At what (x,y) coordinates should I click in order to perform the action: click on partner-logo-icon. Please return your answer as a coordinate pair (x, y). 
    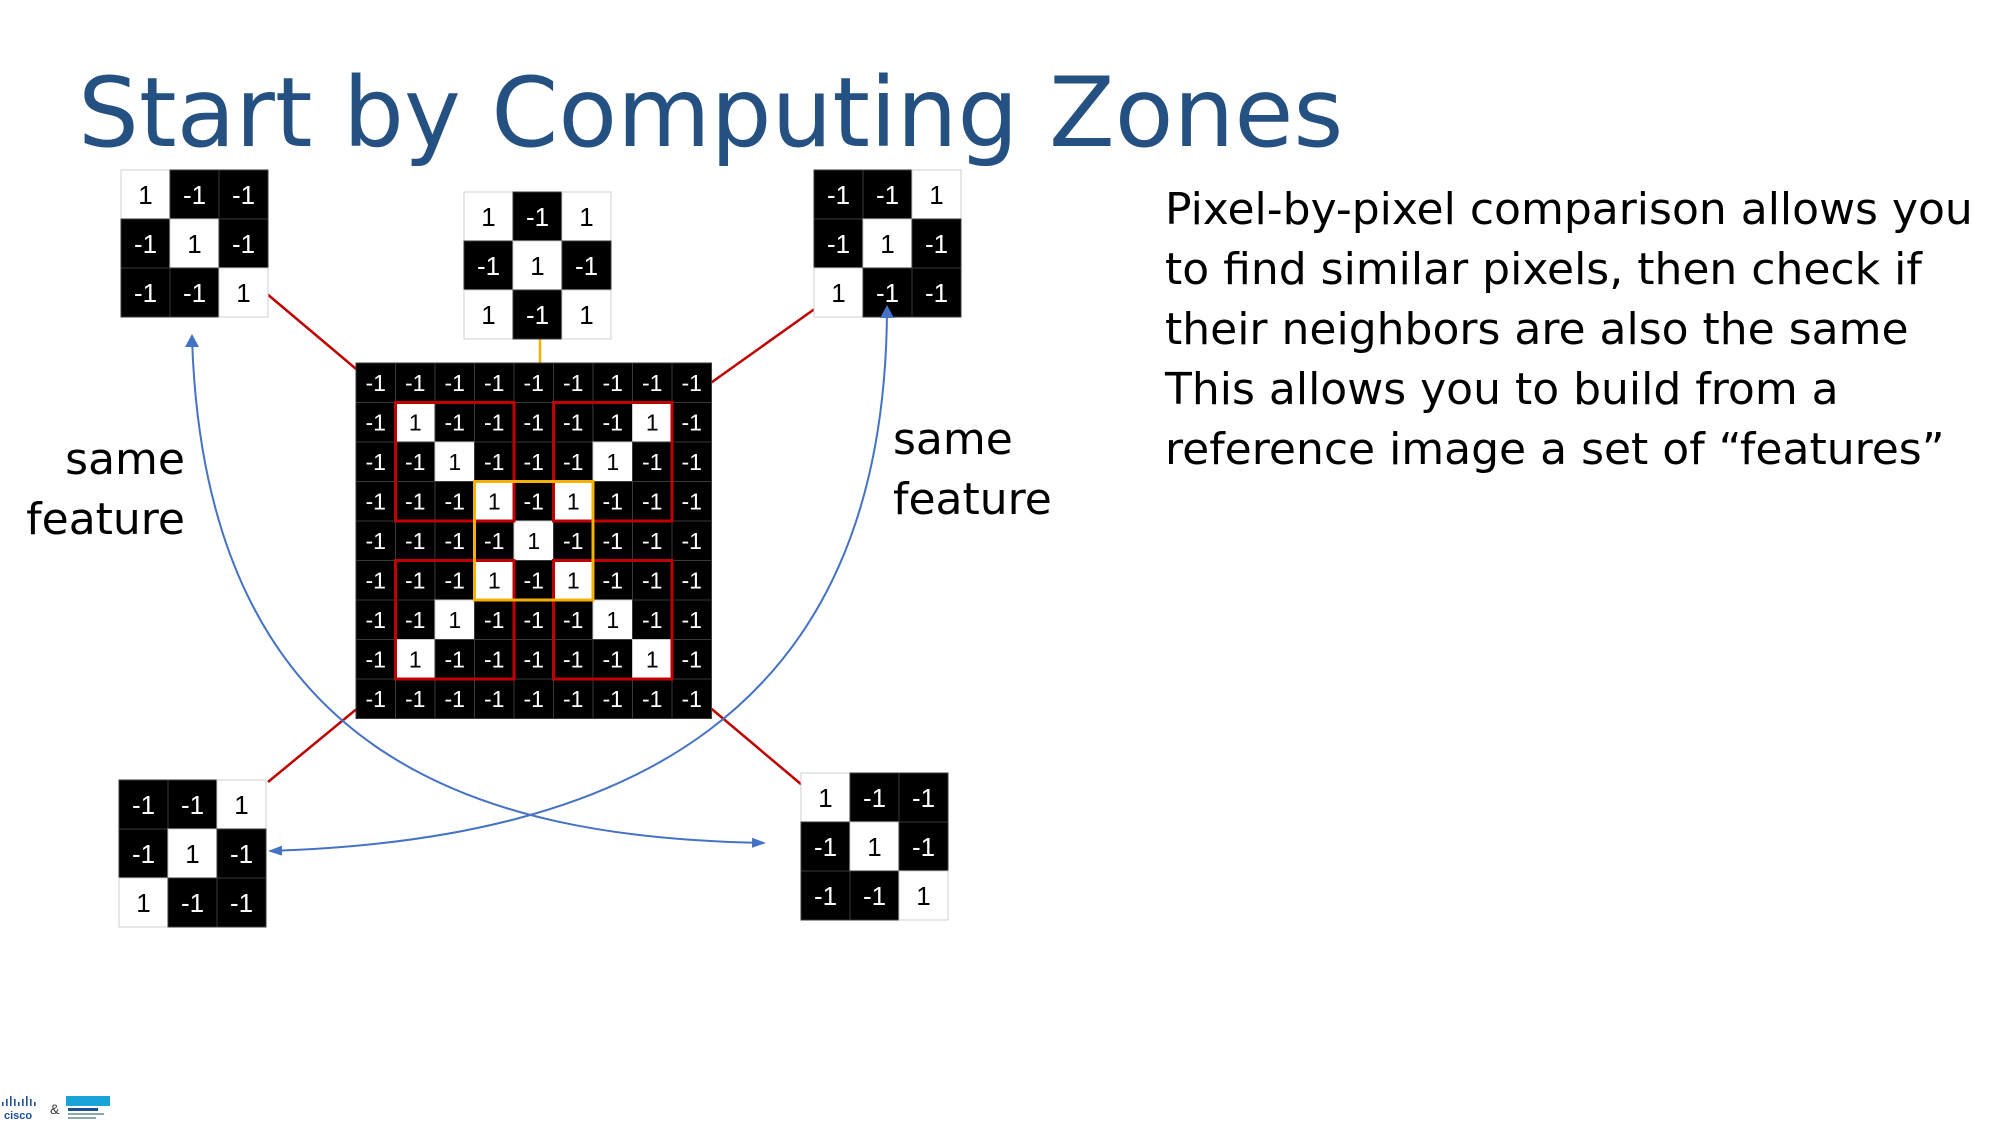
    Looking at the image, I should click on (88, 1107).